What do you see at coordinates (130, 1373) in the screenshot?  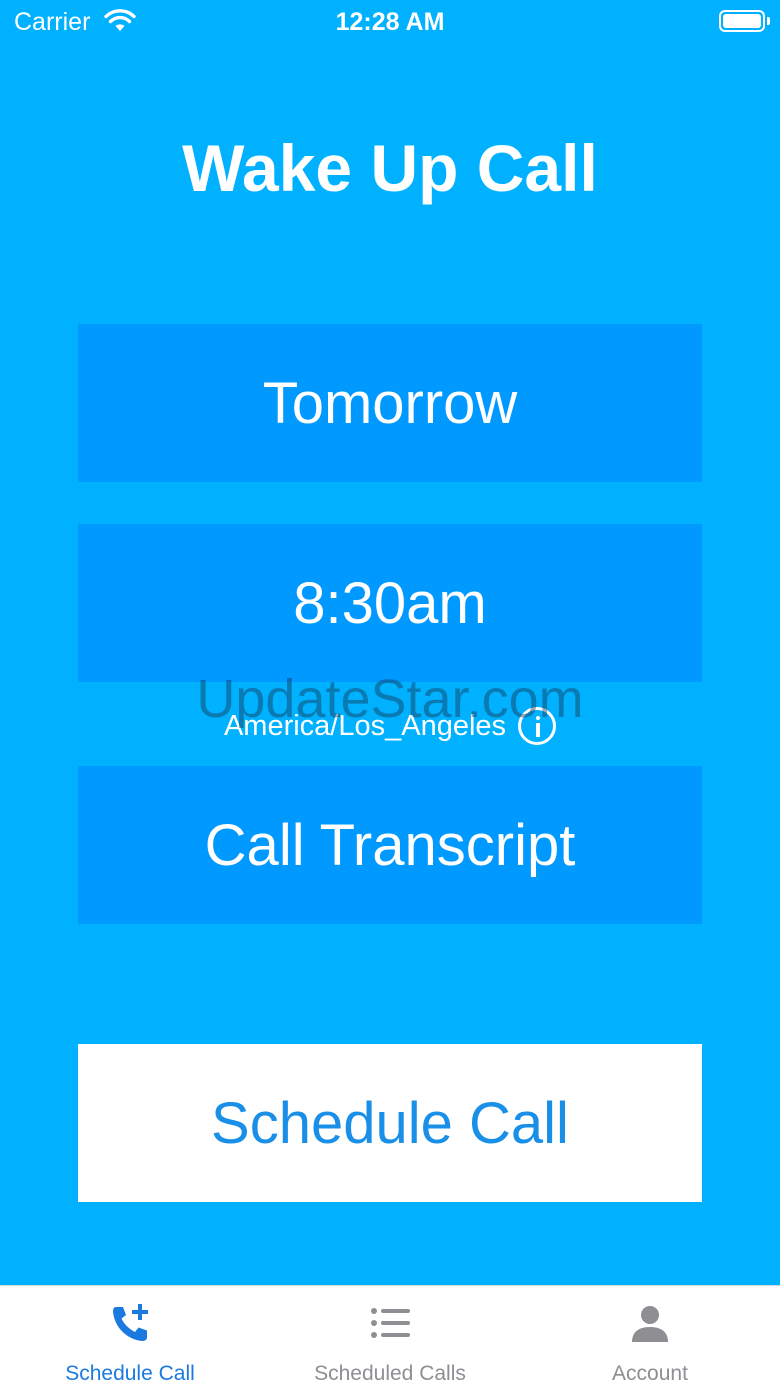 I see `tab-label: Schedule Call` at bounding box center [130, 1373].